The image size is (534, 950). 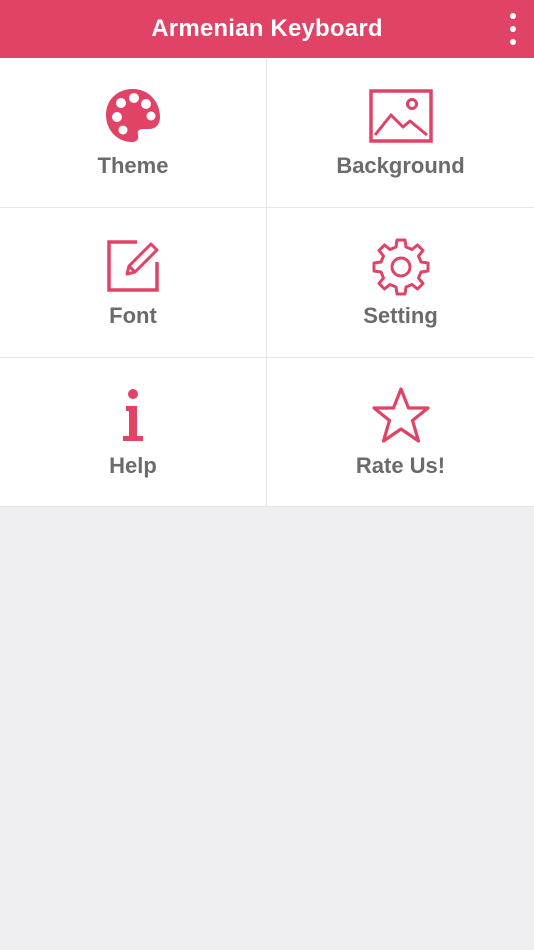 I want to click on setting-tile: Setting, so click(x=400, y=283).